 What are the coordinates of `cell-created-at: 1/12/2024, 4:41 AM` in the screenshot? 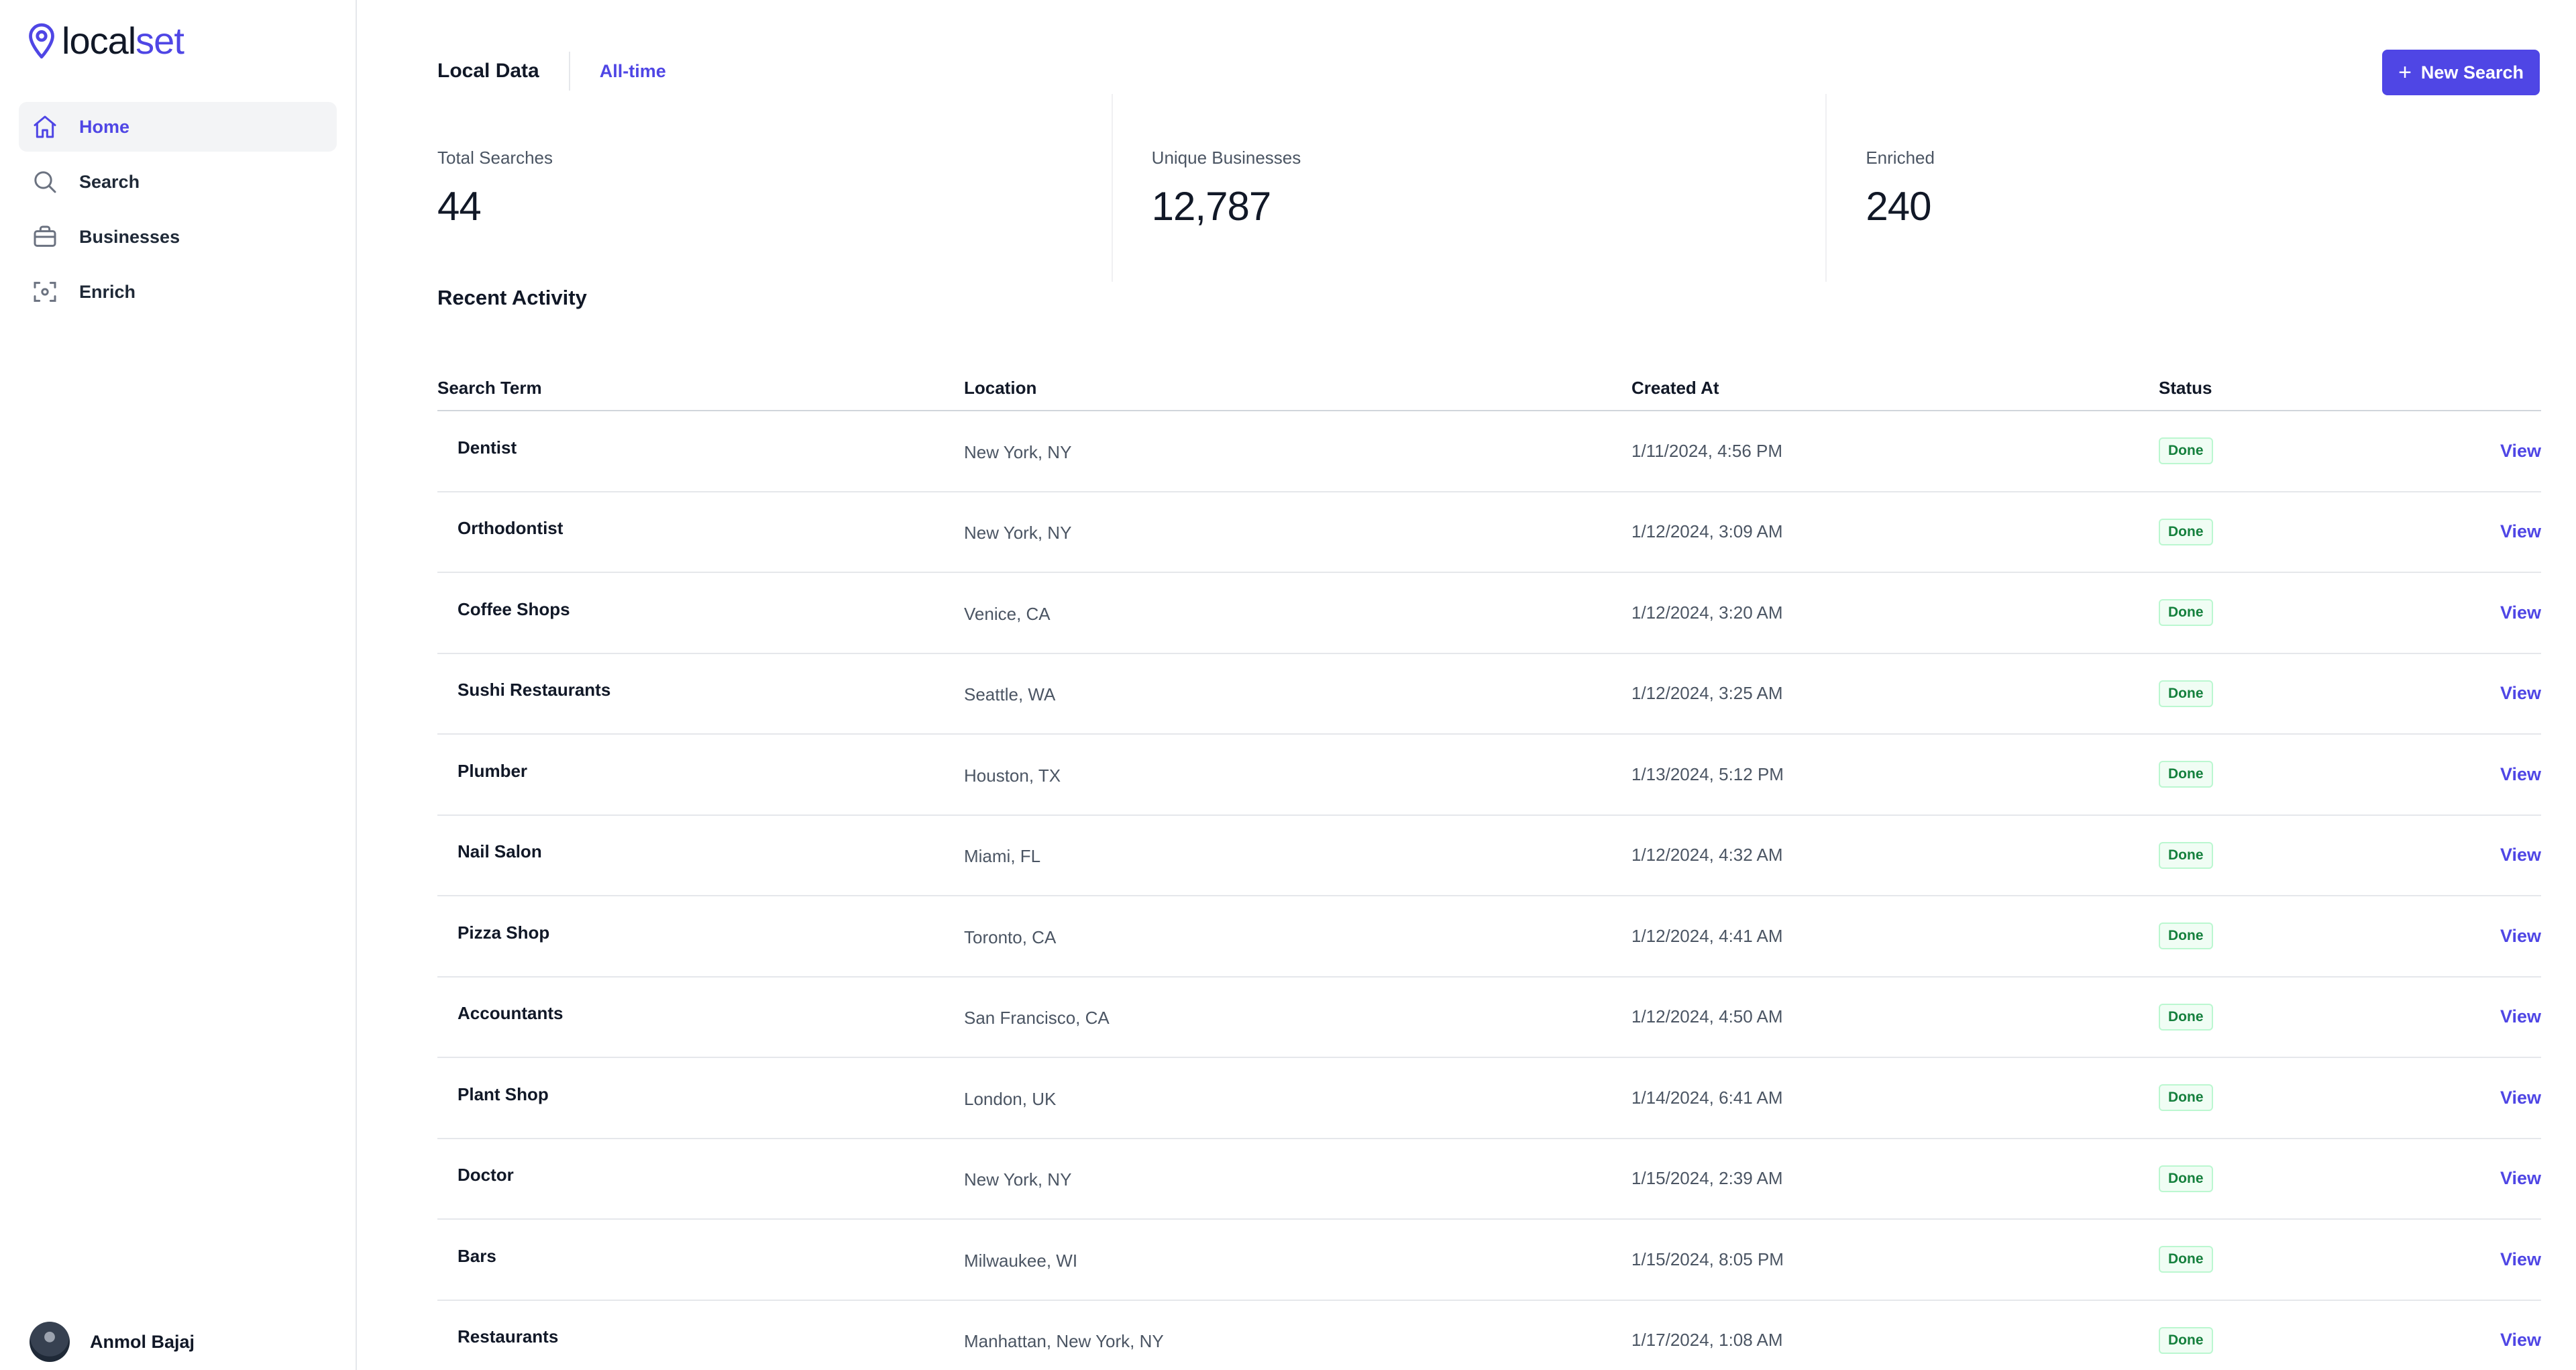 It's located at (1707, 935).